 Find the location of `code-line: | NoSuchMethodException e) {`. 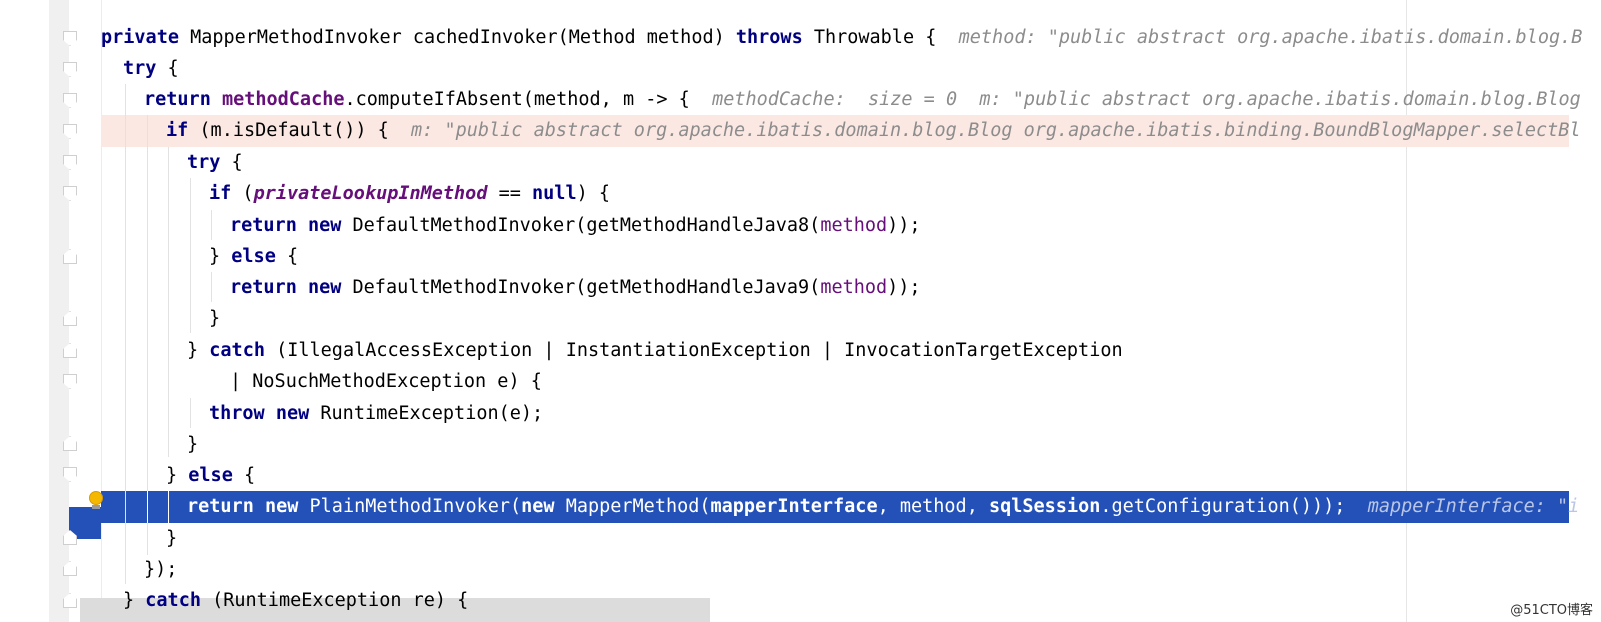

code-line: | NoSuchMethodException e) { is located at coordinates (386, 382).